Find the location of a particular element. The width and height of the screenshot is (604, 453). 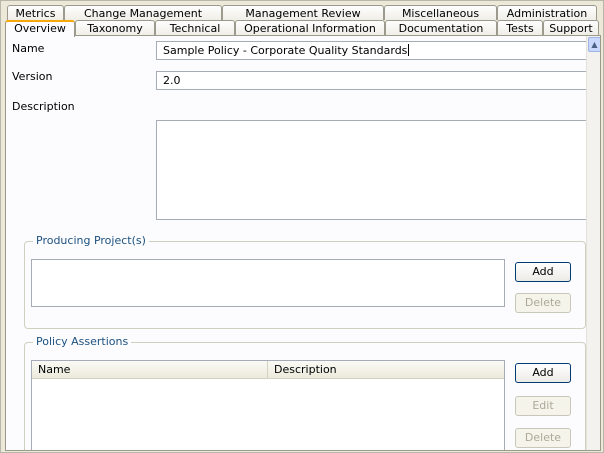

tab-management-review: Management Review is located at coordinates (303, 12).